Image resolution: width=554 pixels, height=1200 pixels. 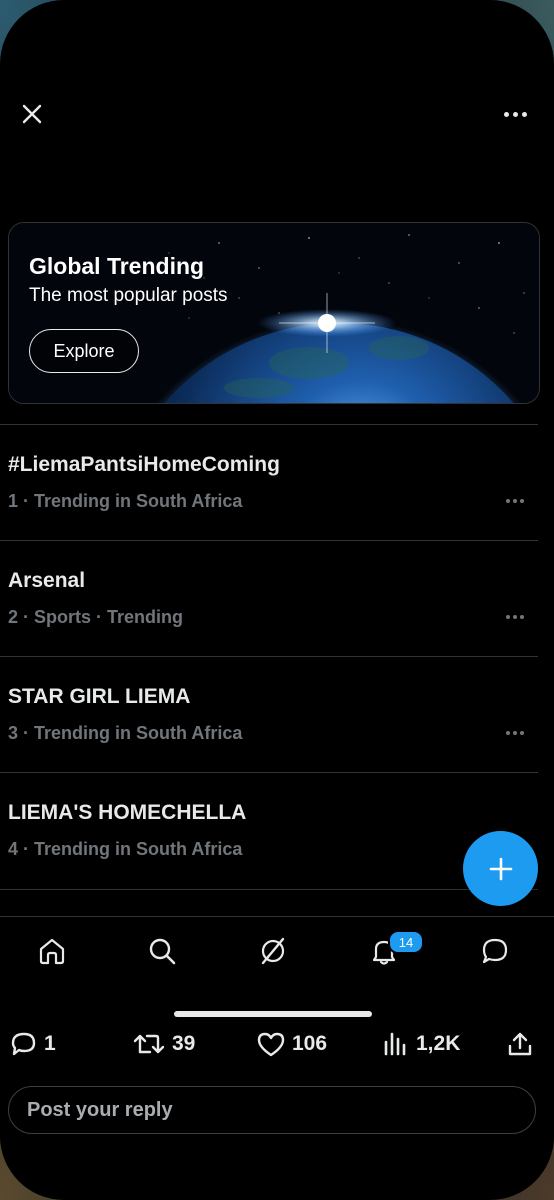 I want to click on divider, so click(x=269, y=889).